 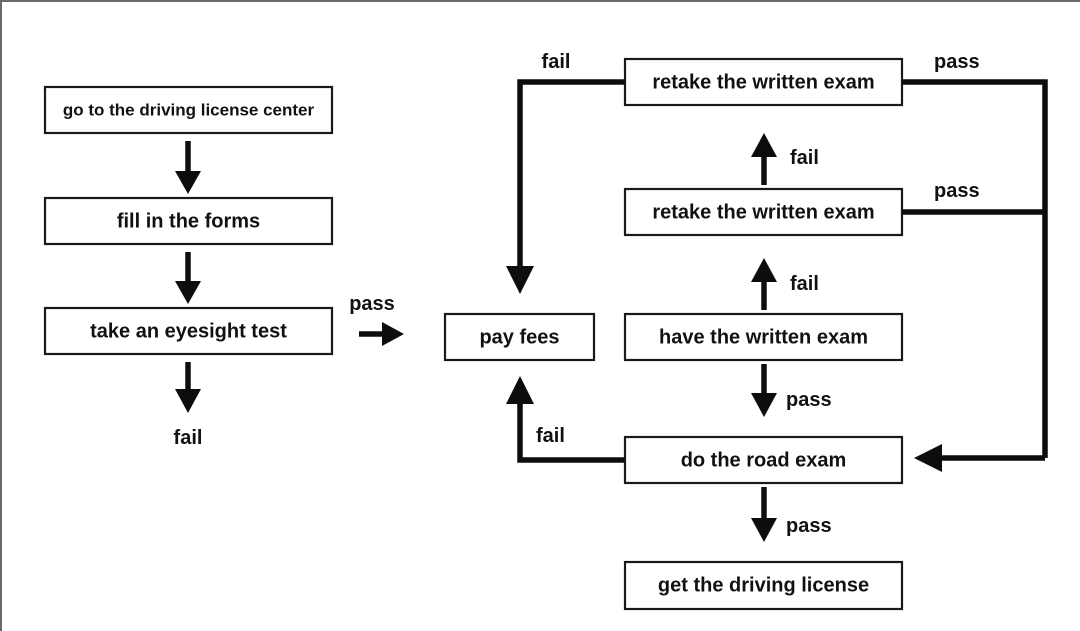 I want to click on edge-label-retake-top-fail: fail, so click(x=556, y=62).